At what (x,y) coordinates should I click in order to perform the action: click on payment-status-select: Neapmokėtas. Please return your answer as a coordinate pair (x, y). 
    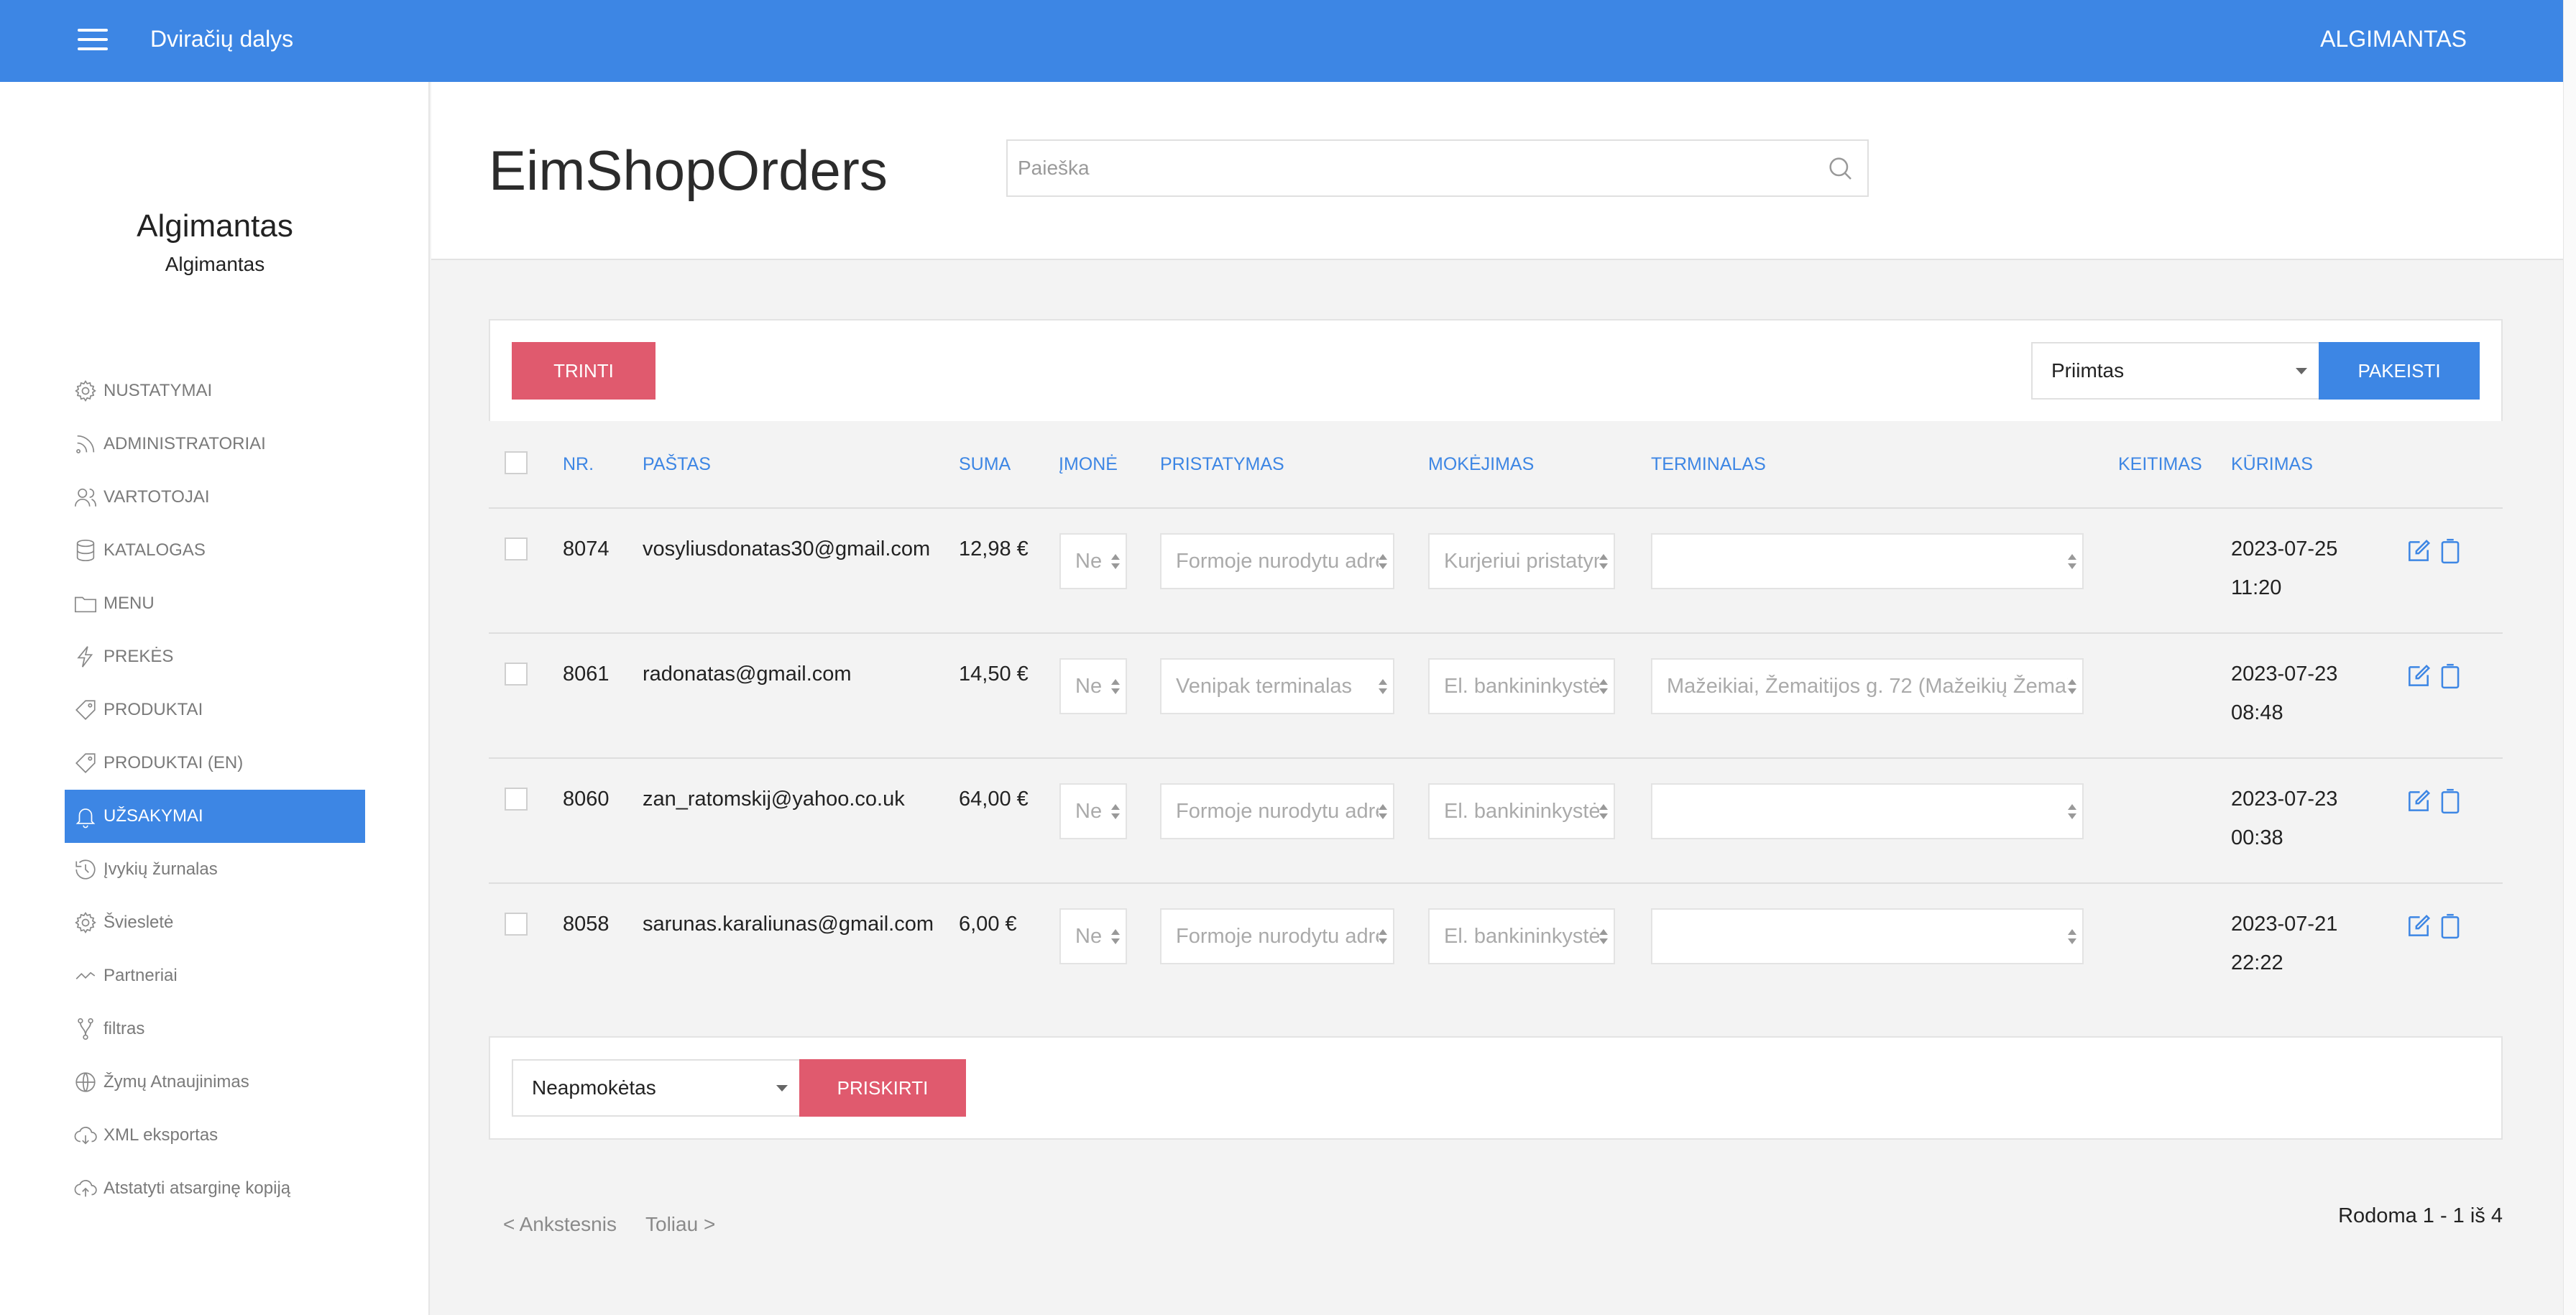
    Looking at the image, I should click on (656, 1088).